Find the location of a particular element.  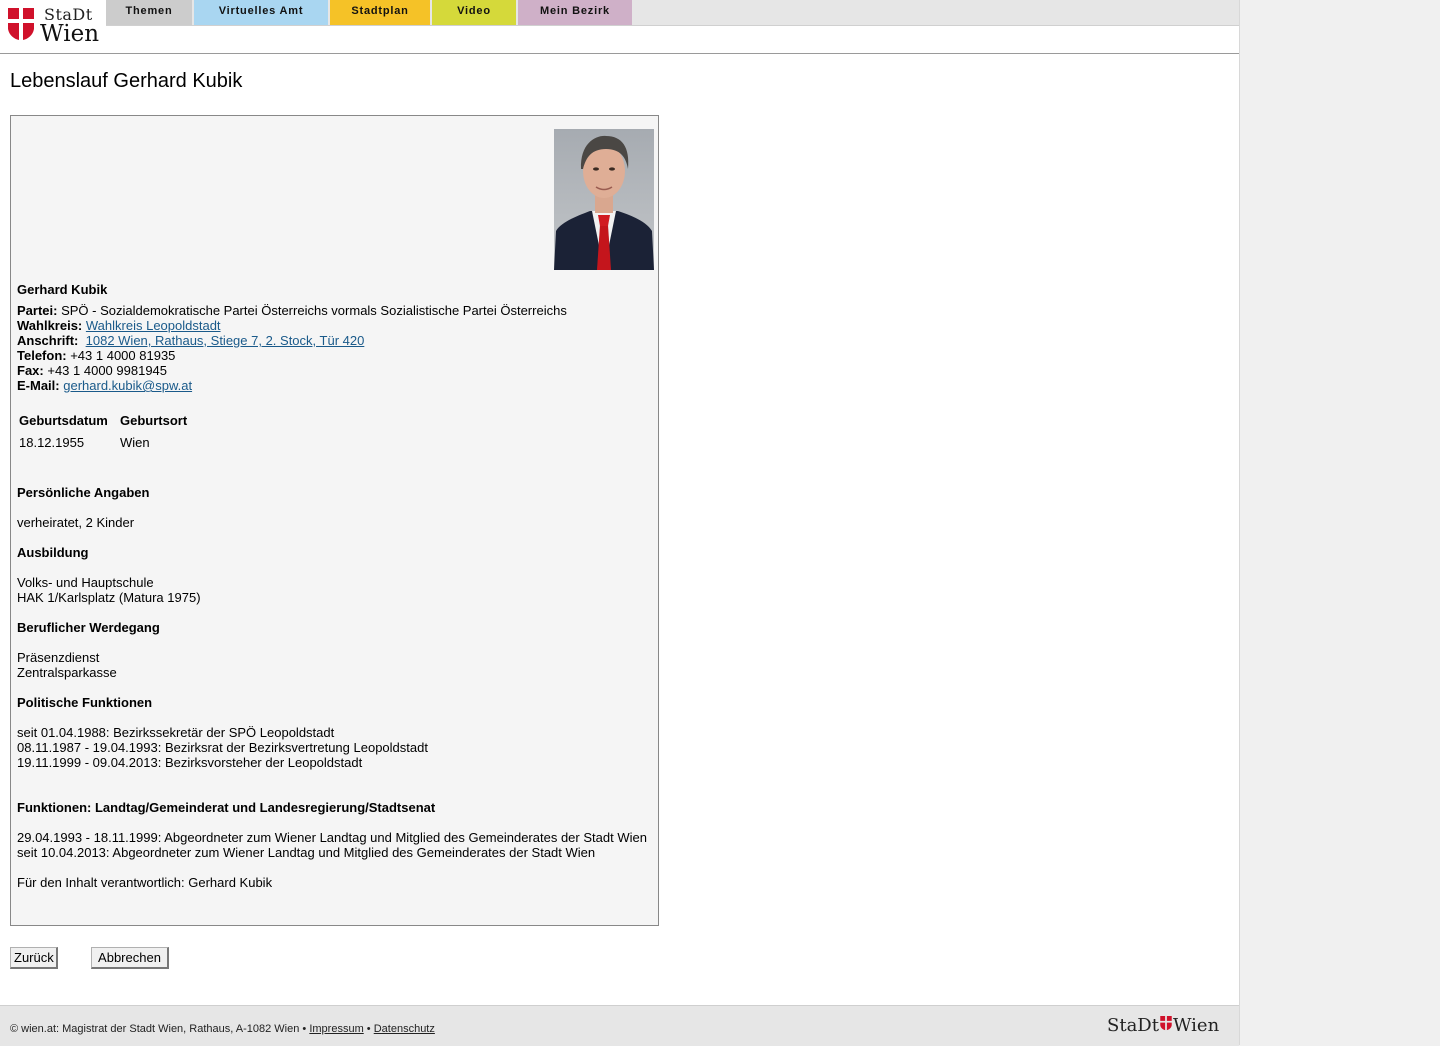

fax-label: Fax: is located at coordinates (30, 370).